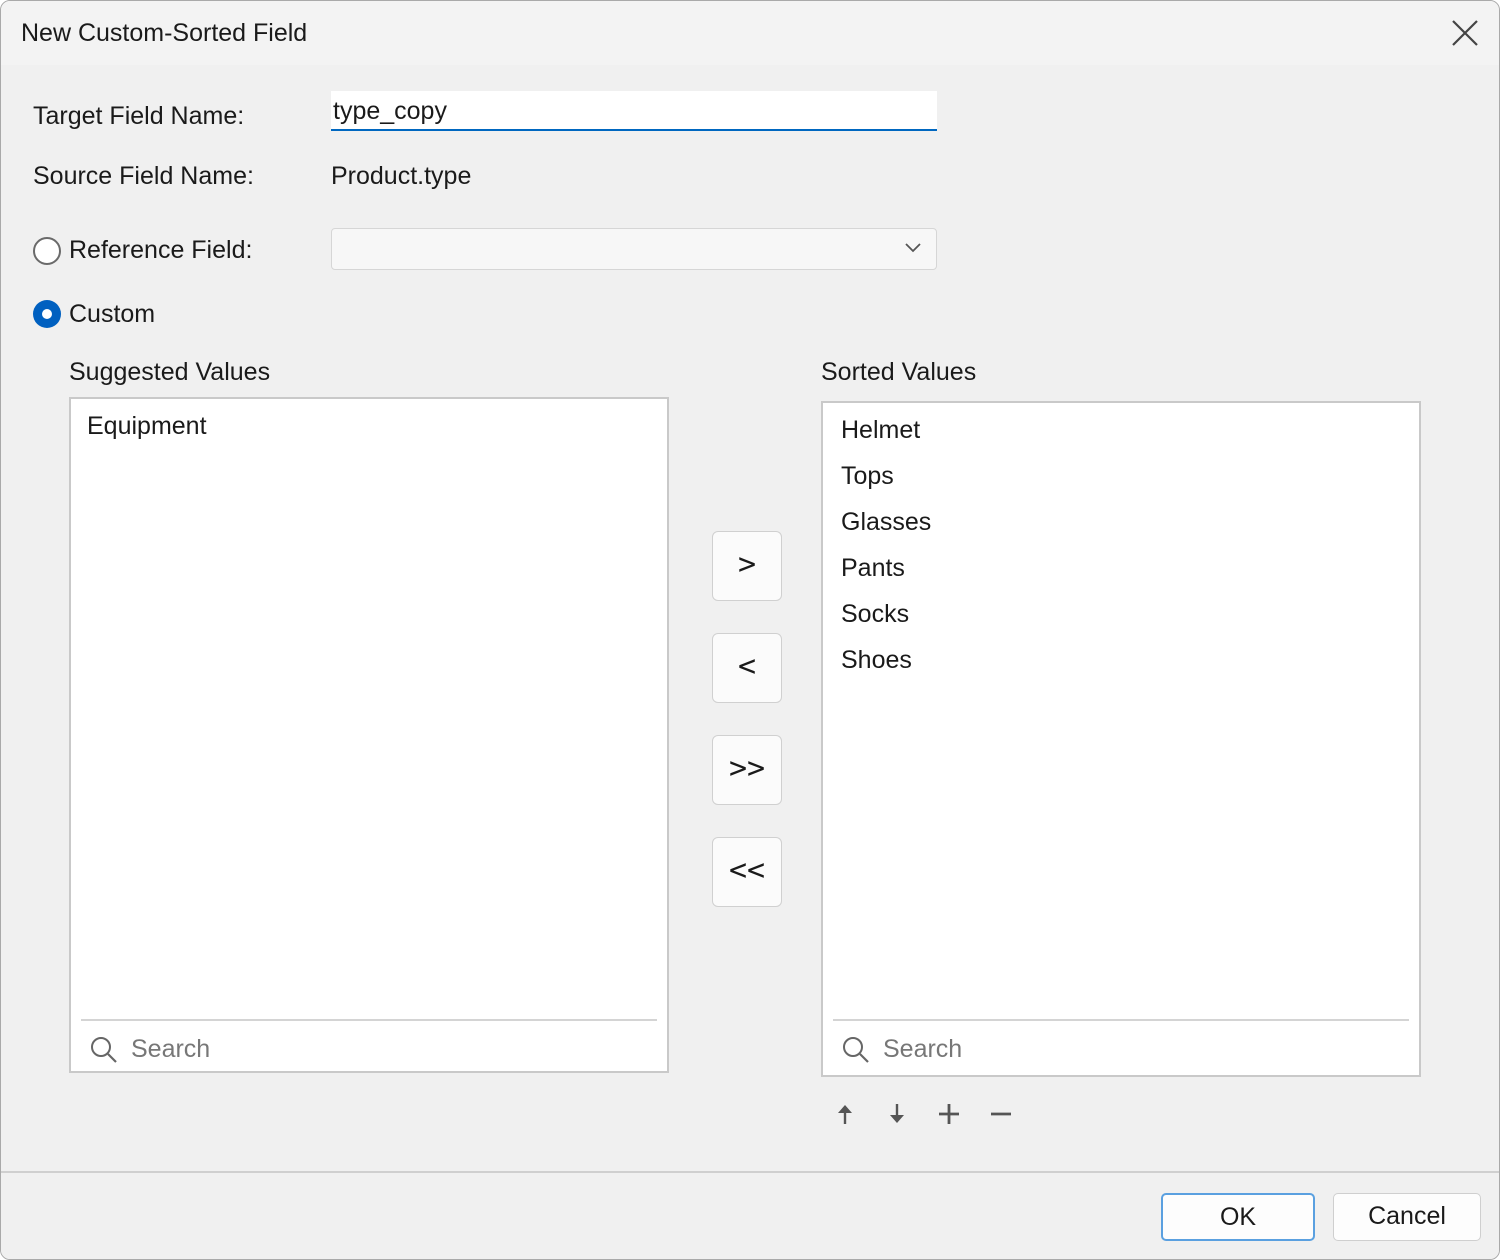 This screenshot has width=1500, height=1260. What do you see at coordinates (747, 872) in the screenshot?
I see `remove-all-button: <<` at bounding box center [747, 872].